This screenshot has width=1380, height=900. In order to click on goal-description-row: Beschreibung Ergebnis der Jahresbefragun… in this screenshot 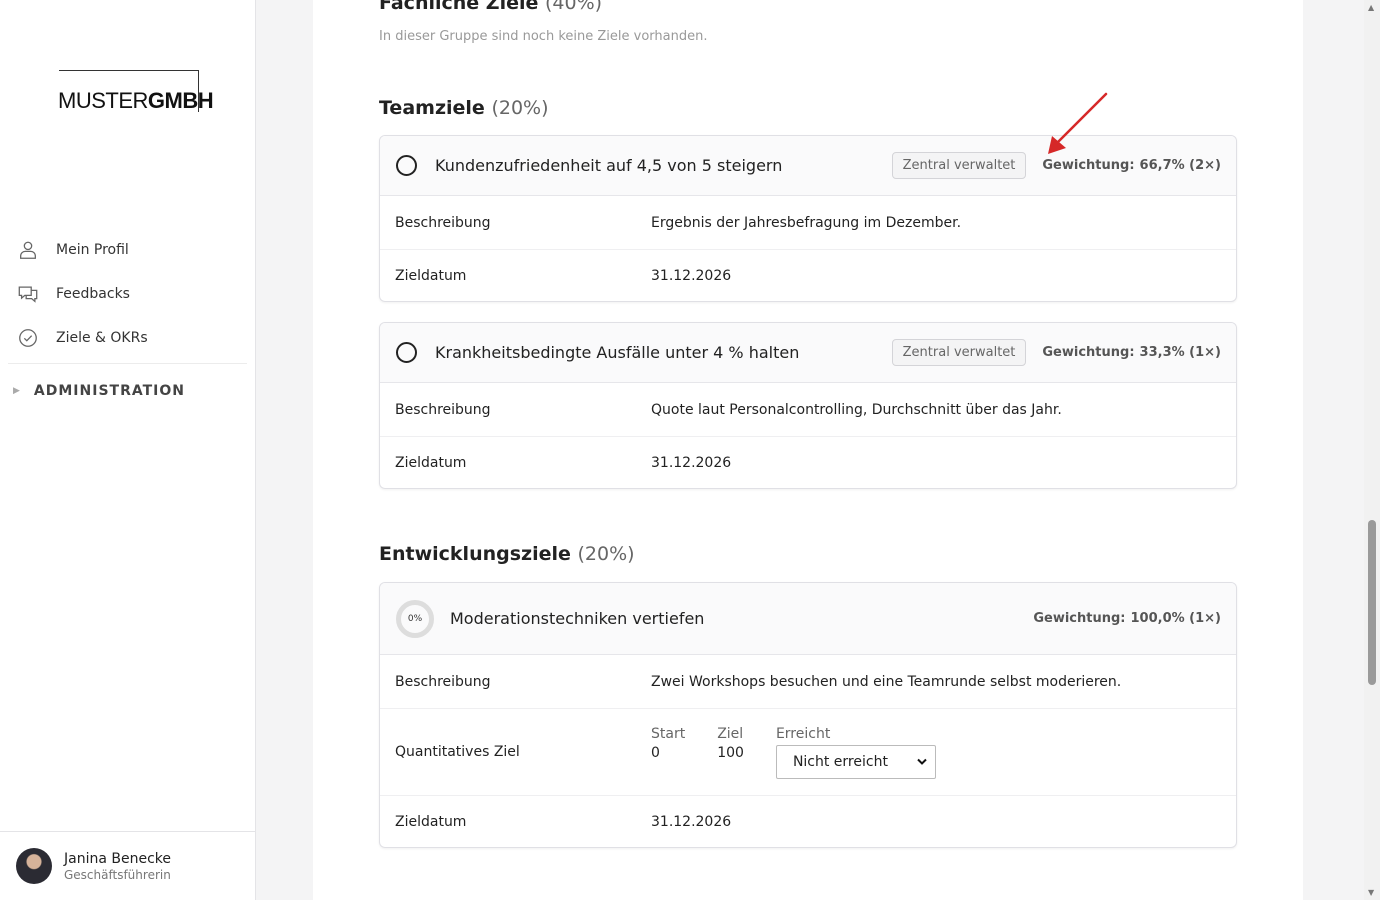, I will do `click(808, 223)`.